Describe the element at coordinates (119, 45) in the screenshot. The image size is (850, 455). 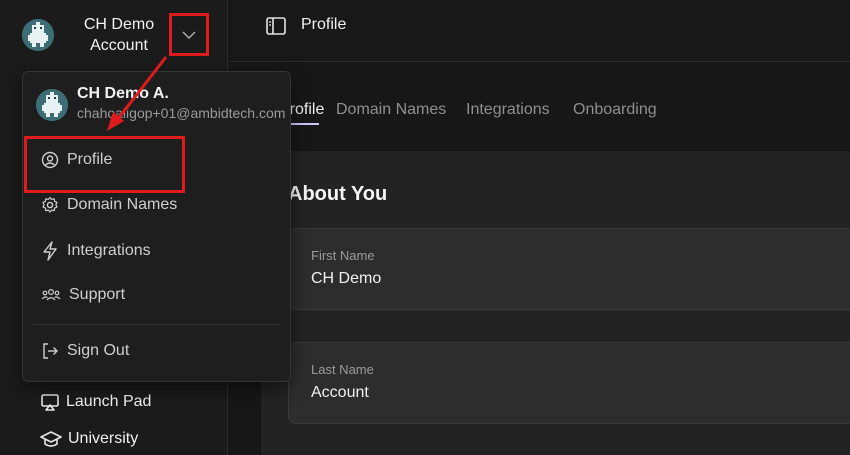
I see `account-name-line2: Account` at that location.